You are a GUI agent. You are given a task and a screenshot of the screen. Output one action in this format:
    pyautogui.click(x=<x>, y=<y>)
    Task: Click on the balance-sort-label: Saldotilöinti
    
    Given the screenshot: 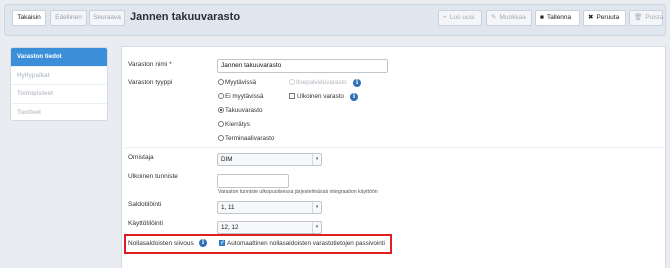 What is the action you would take?
    pyautogui.click(x=145, y=204)
    